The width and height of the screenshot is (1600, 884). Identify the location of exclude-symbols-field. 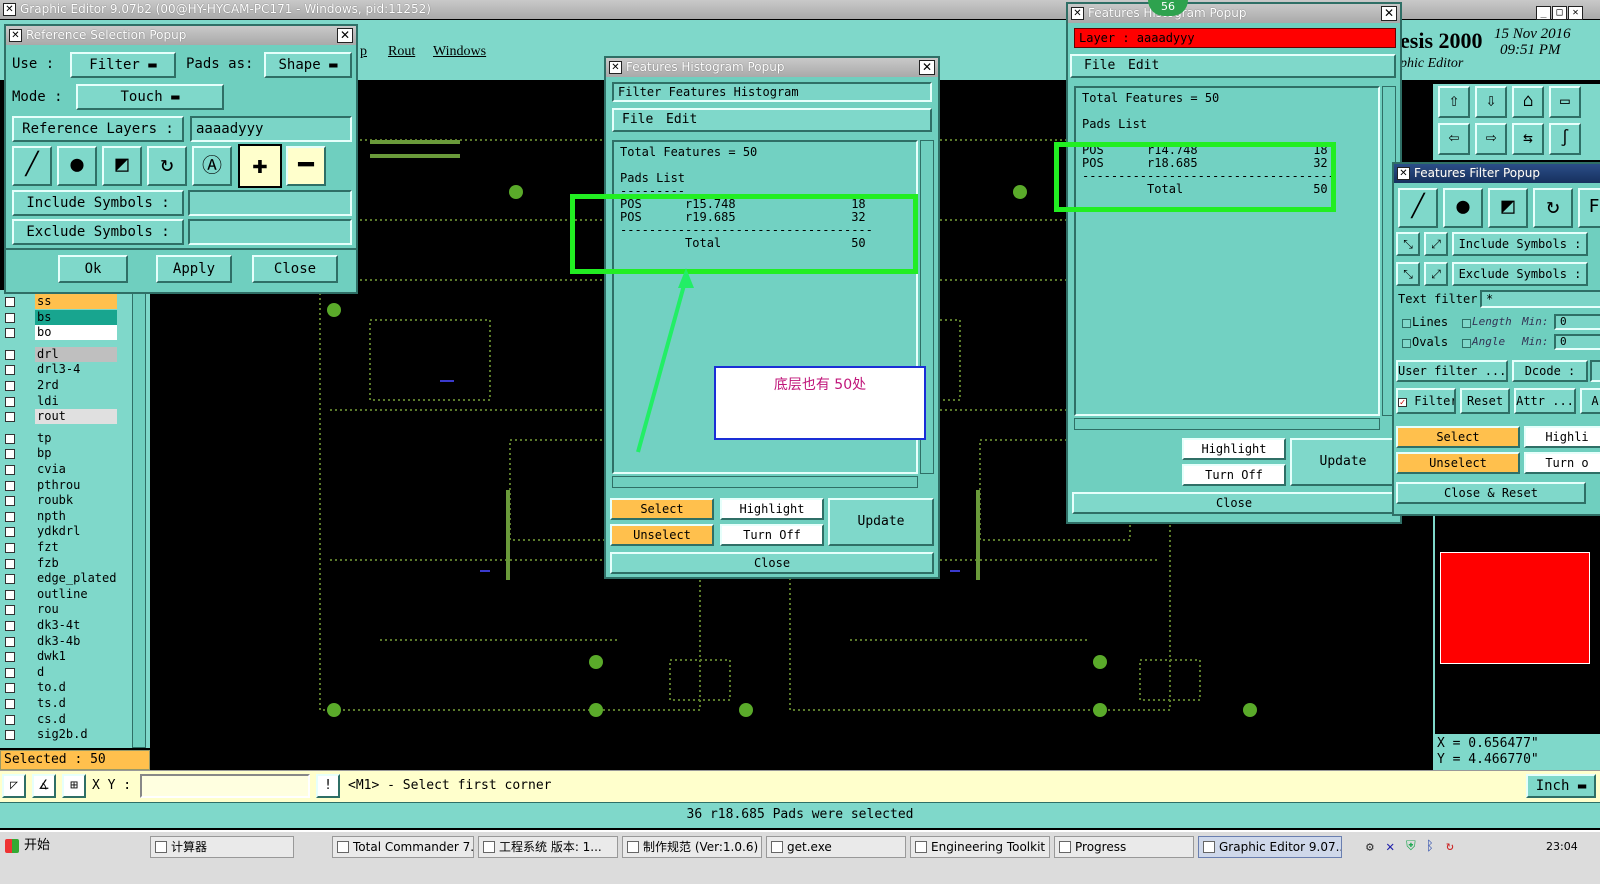
(270, 232).